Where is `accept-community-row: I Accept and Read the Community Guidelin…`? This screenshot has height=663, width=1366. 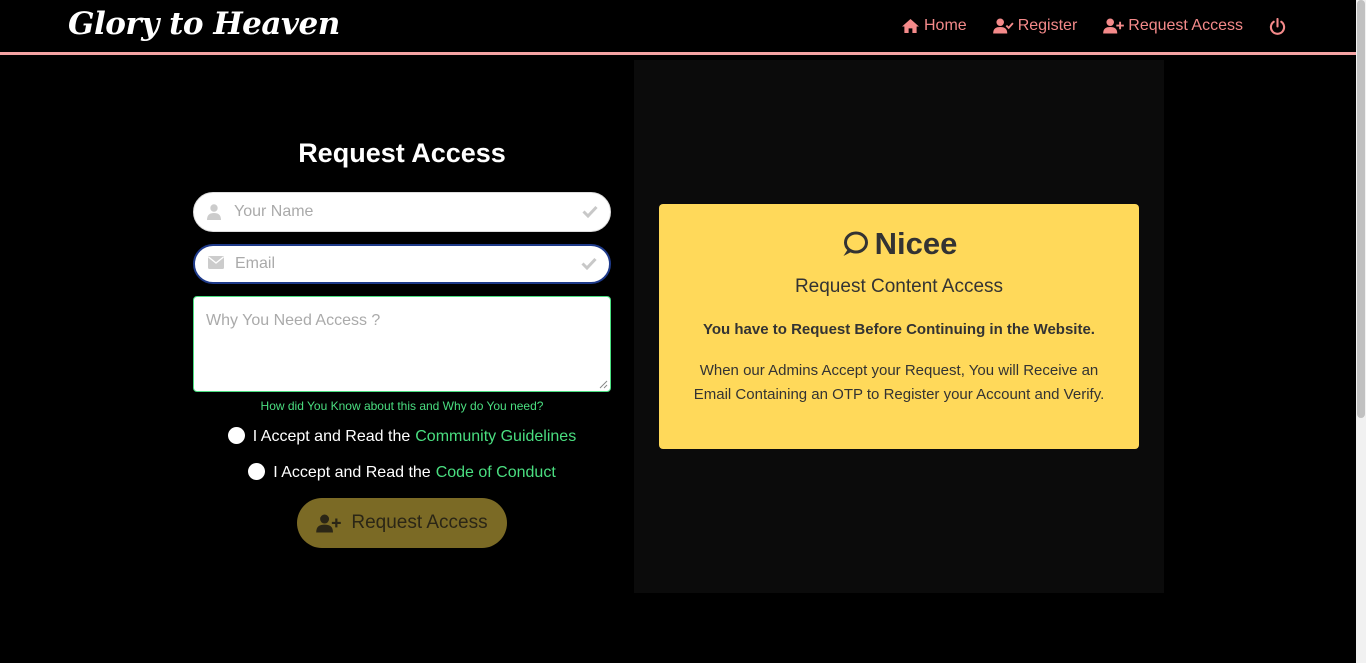
accept-community-row: I Accept and Read the Community Guidelin… is located at coordinates (402, 436).